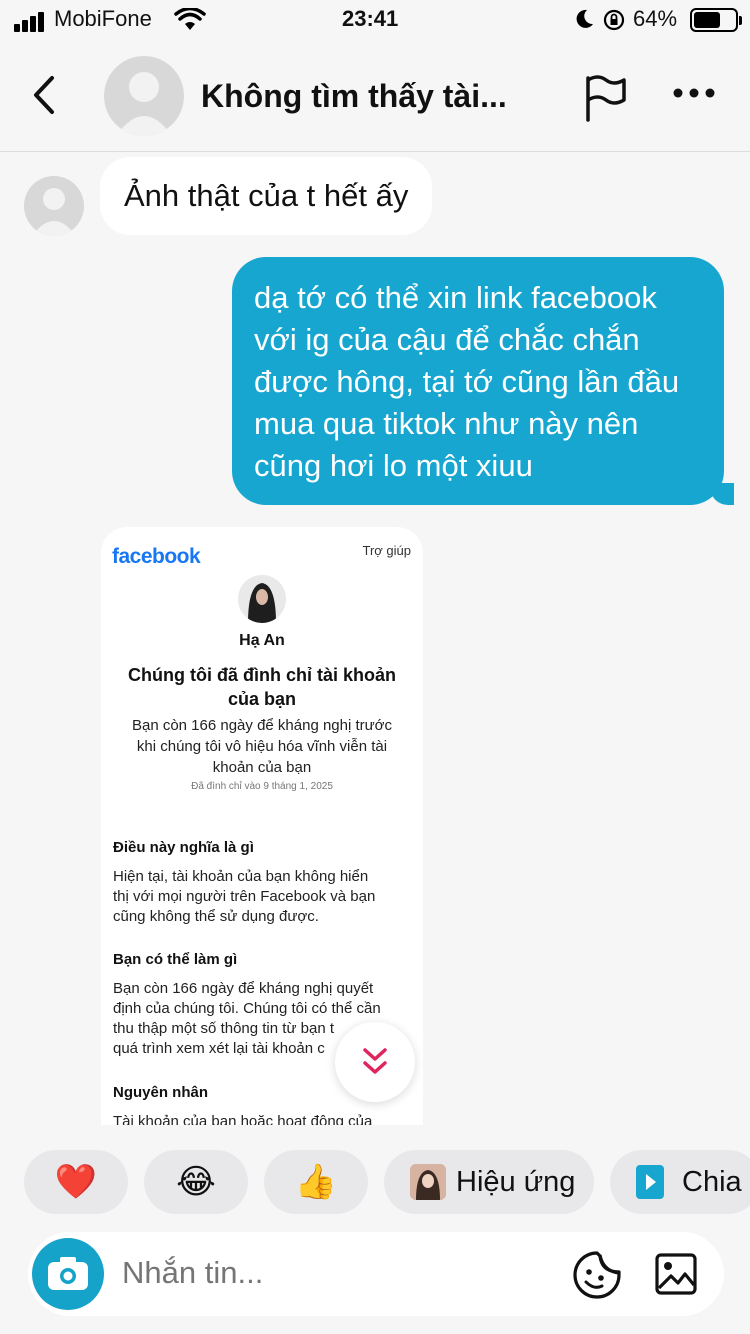  I want to click on wifi-icon, so click(190, 19).